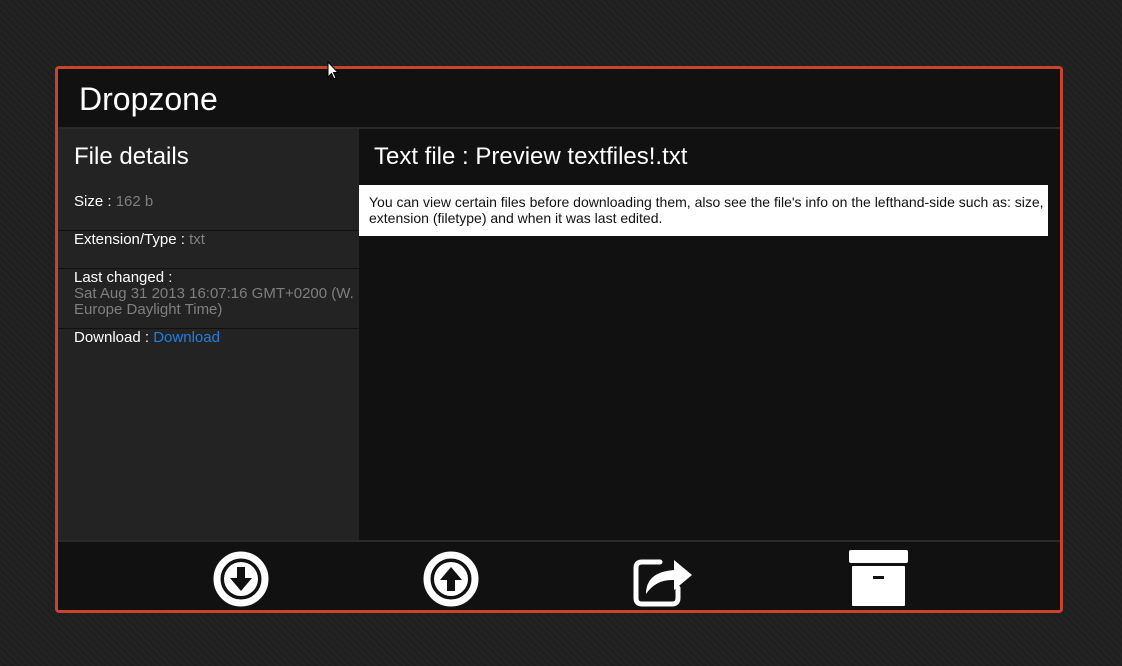 The height and width of the screenshot is (666, 1122). Describe the element at coordinates (208, 250) in the screenshot. I see `detail-row-extension: Extension/Type : txt` at that location.